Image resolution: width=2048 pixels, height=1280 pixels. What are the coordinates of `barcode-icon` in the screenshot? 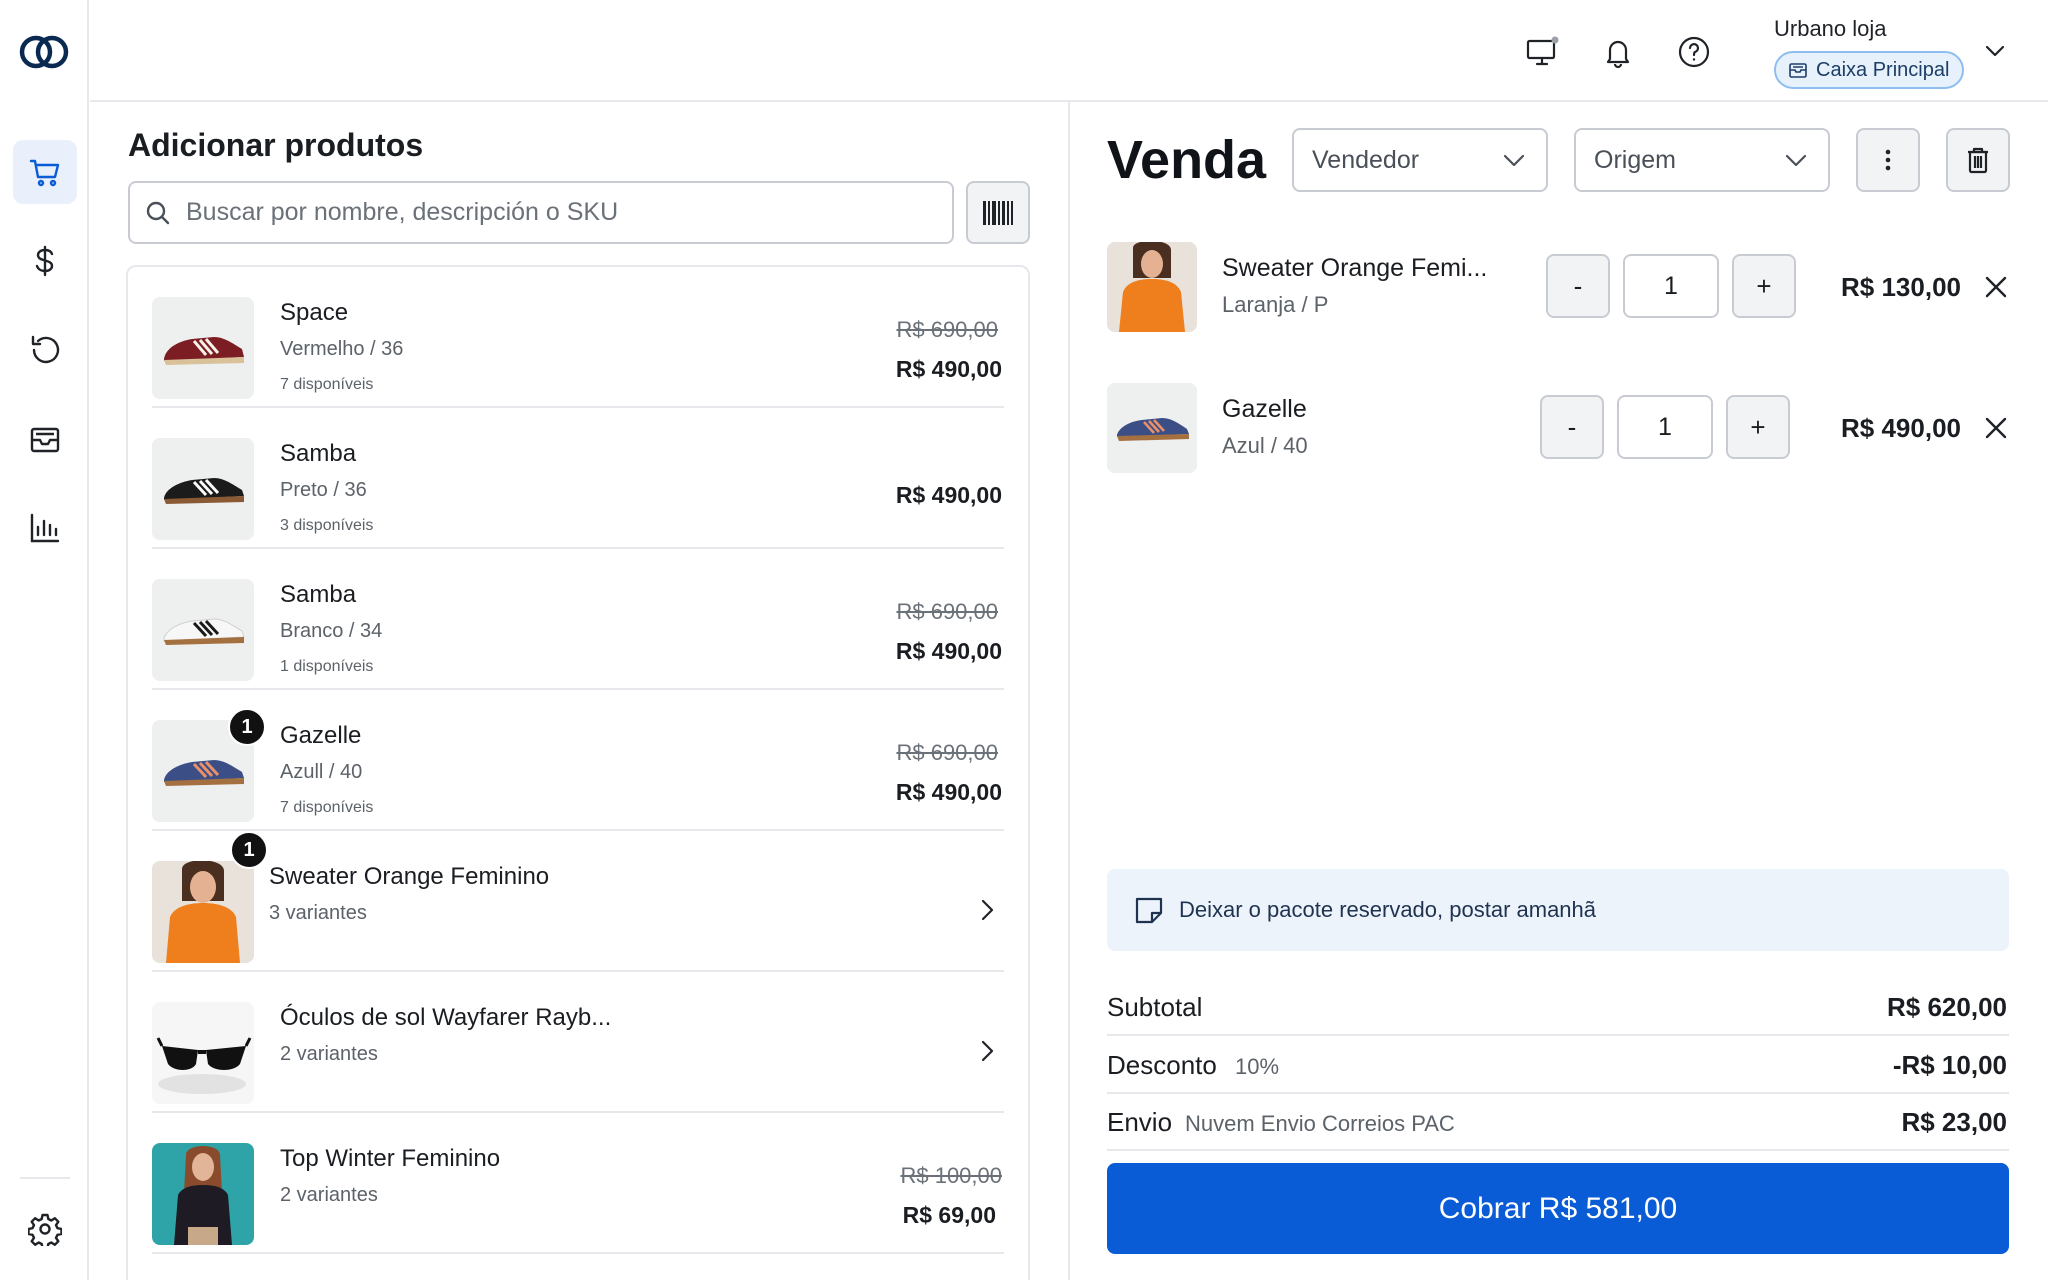 It's located at (998, 212).